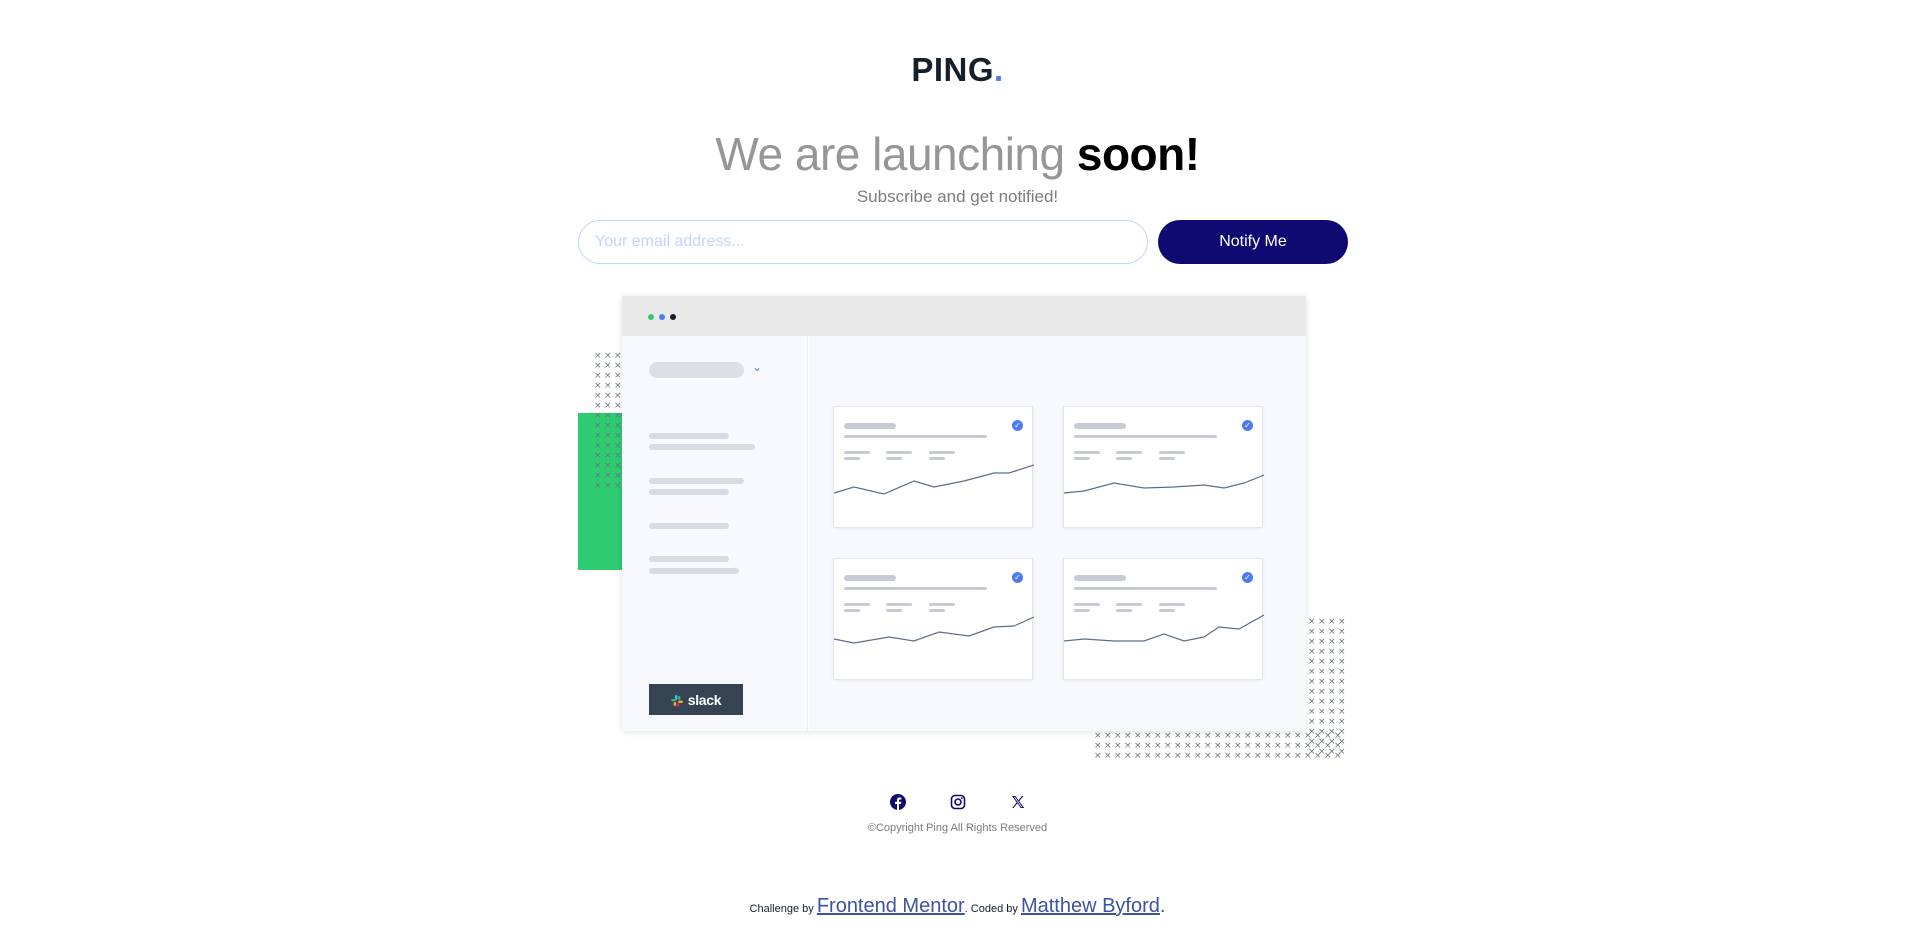 This screenshot has width=1915, height=932. I want to click on author-link: Matthew Byford, so click(1090, 906).